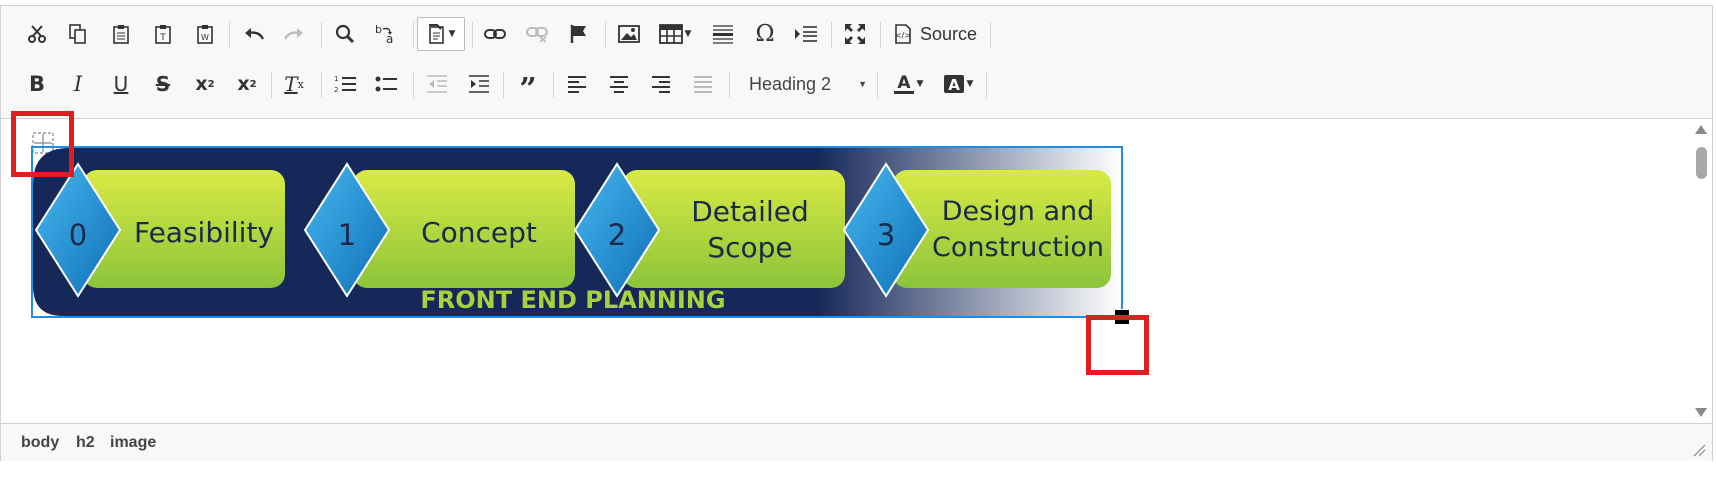 The image size is (1716, 484). Describe the element at coordinates (162, 38) in the screenshot. I see `svg-text: T` at that location.